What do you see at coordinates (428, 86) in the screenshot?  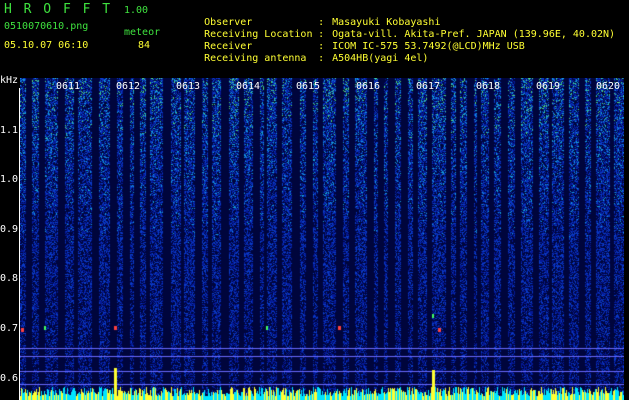 I see `time-tick: 0617` at bounding box center [428, 86].